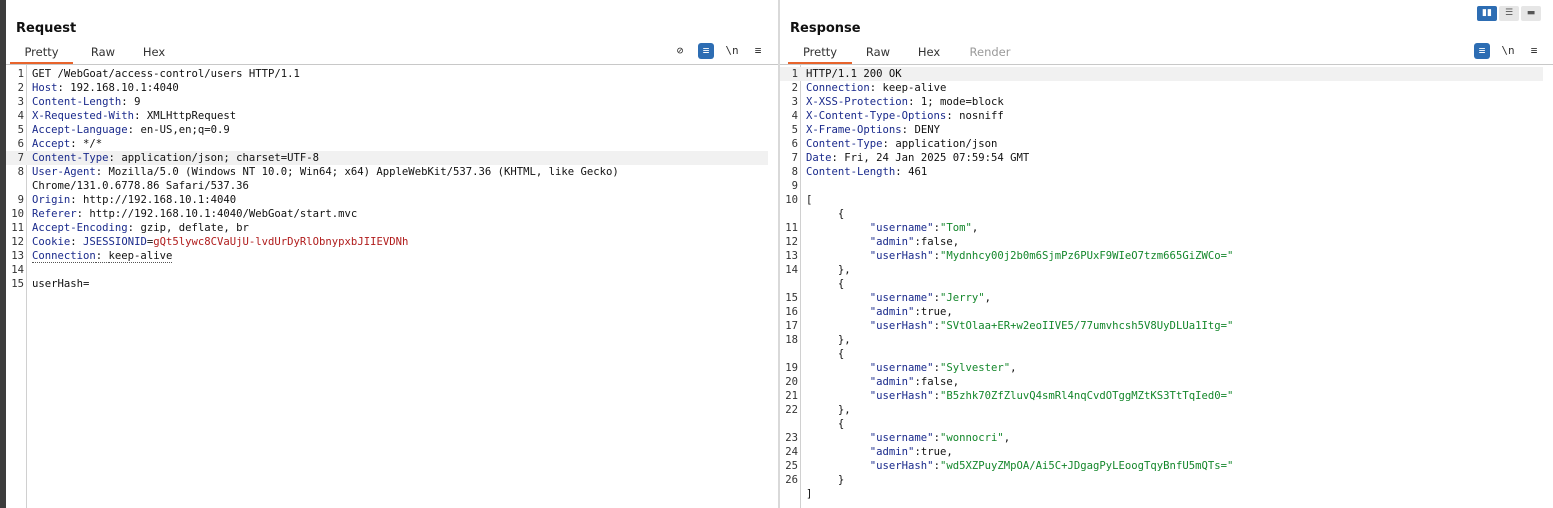 This screenshot has height=508, width=1553. What do you see at coordinates (17, 214) in the screenshot?
I see `line-number: 10` at bounding box center [17, 214].